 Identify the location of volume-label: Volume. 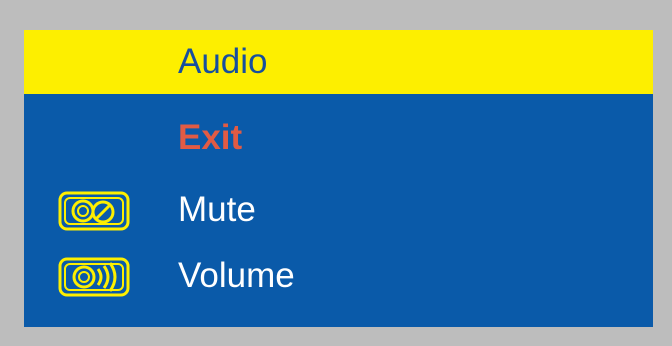
(236, 275).